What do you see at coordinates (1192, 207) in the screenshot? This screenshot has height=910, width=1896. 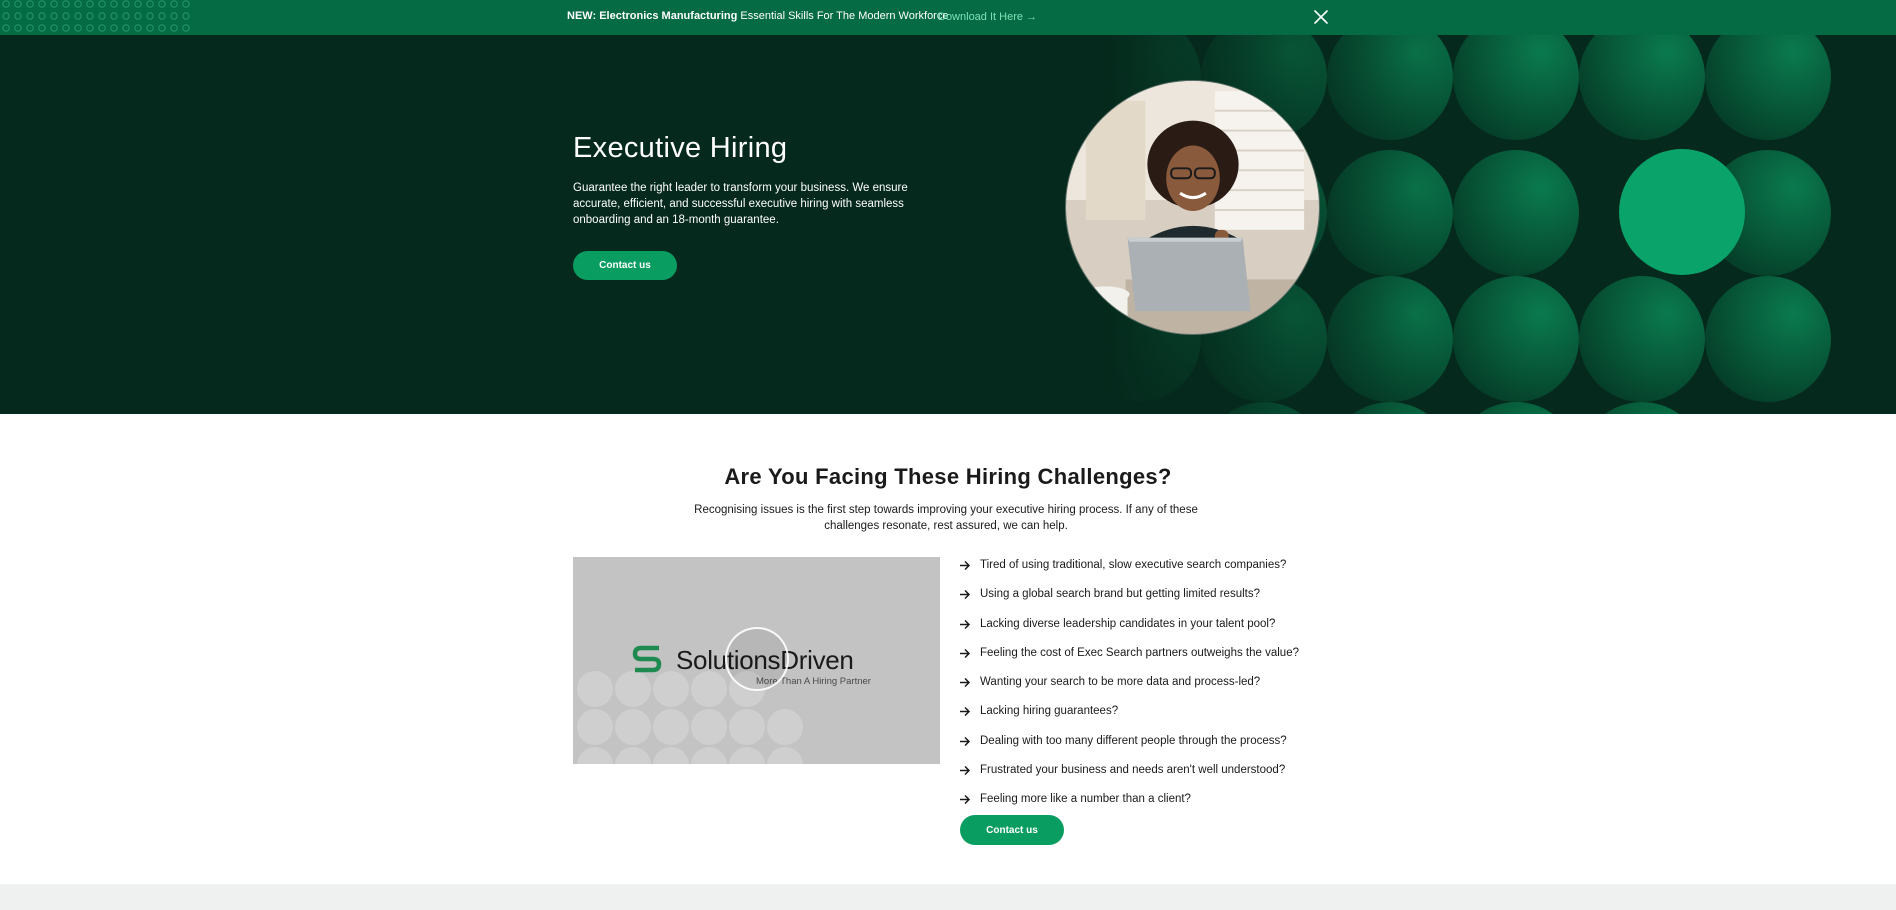 I see `hero-photo` at bounding box center [1192, 207].